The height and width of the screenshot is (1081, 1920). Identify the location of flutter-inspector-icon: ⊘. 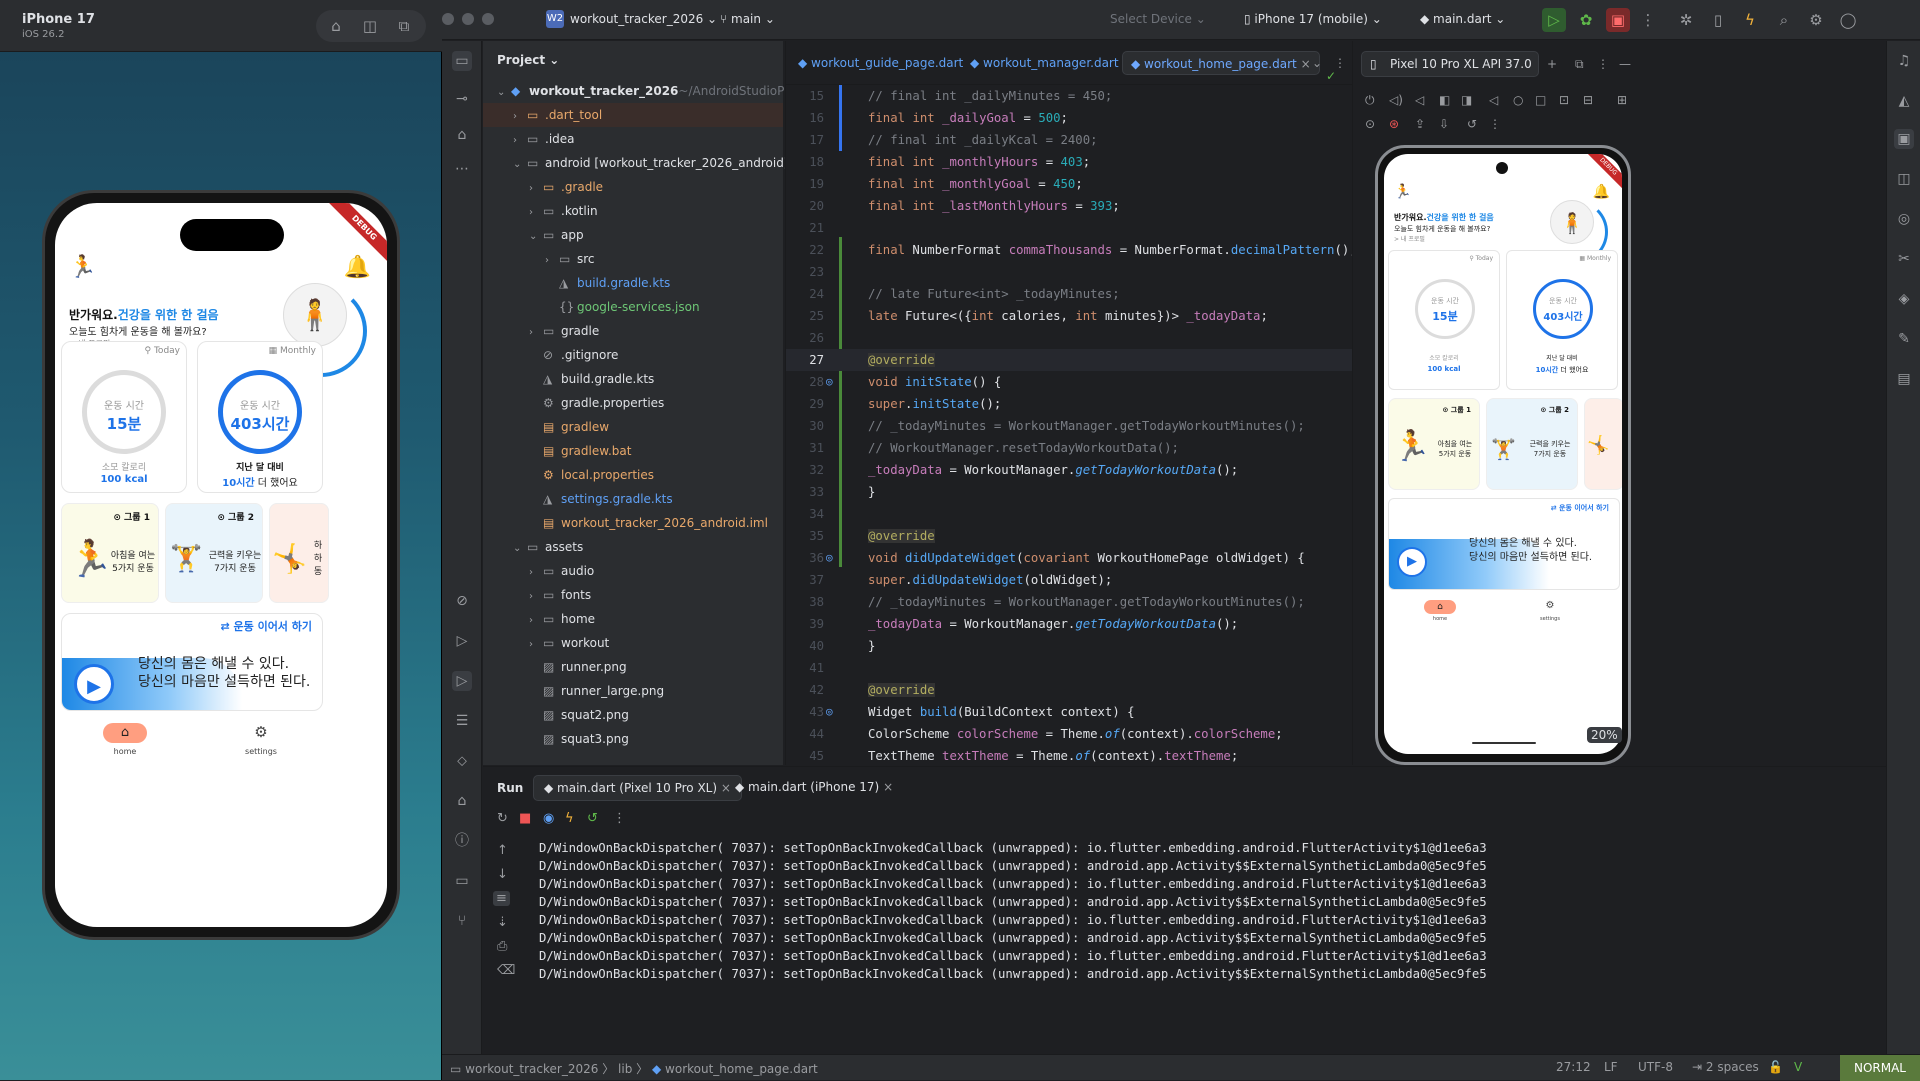
(462, 601).